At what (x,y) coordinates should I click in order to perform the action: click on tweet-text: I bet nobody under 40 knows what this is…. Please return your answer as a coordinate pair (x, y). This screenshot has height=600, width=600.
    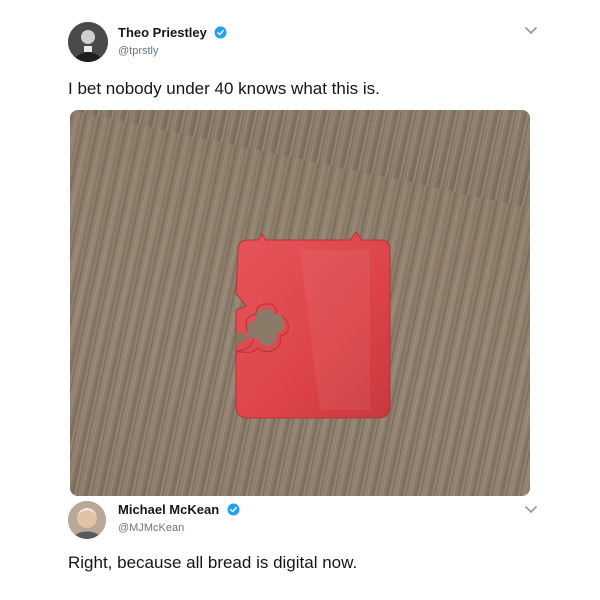
    Looking at the image, I should click on (224, 88).